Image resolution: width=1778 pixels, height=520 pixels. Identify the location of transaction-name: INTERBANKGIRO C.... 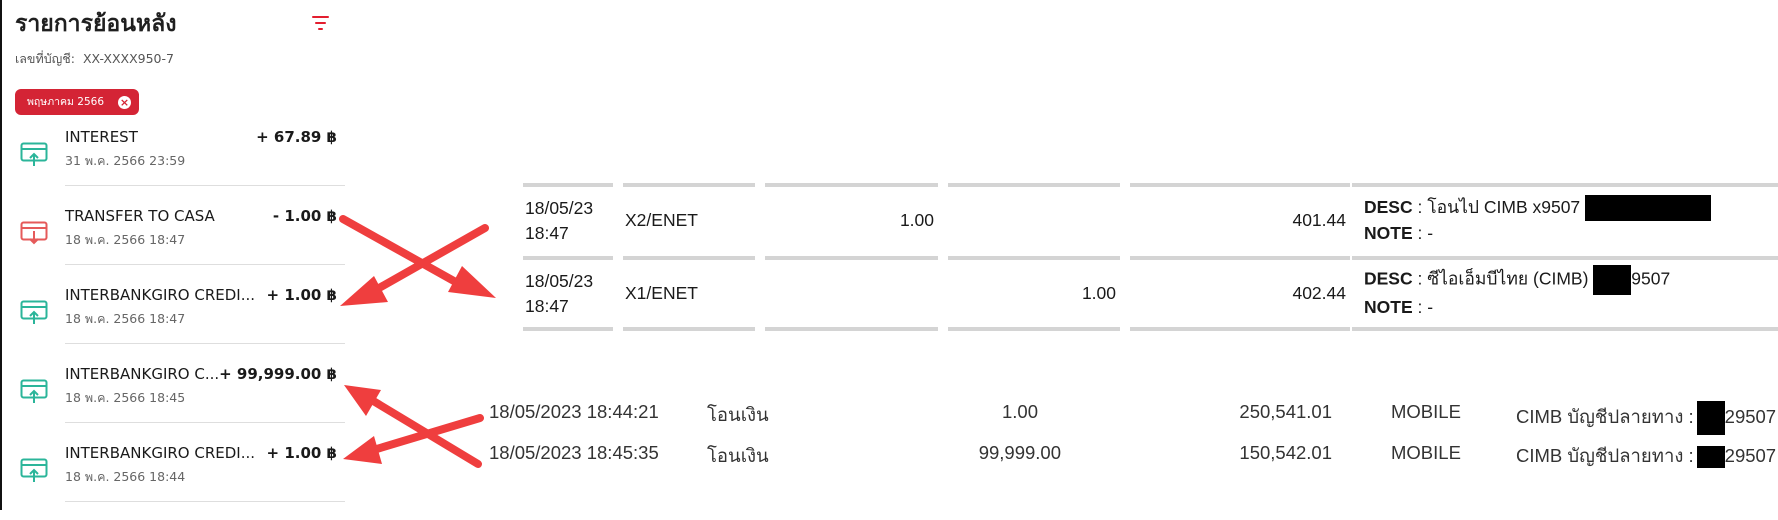
(142, 374).